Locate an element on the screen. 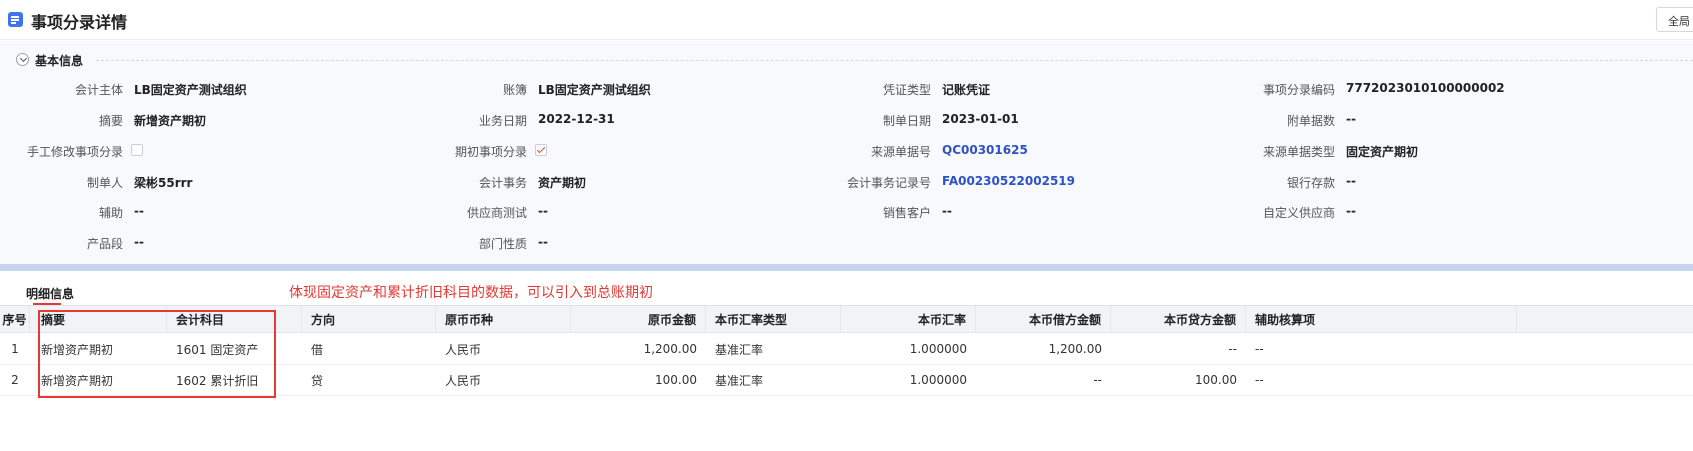  column-header: 原币币种 is located at coordinates (503, 319).